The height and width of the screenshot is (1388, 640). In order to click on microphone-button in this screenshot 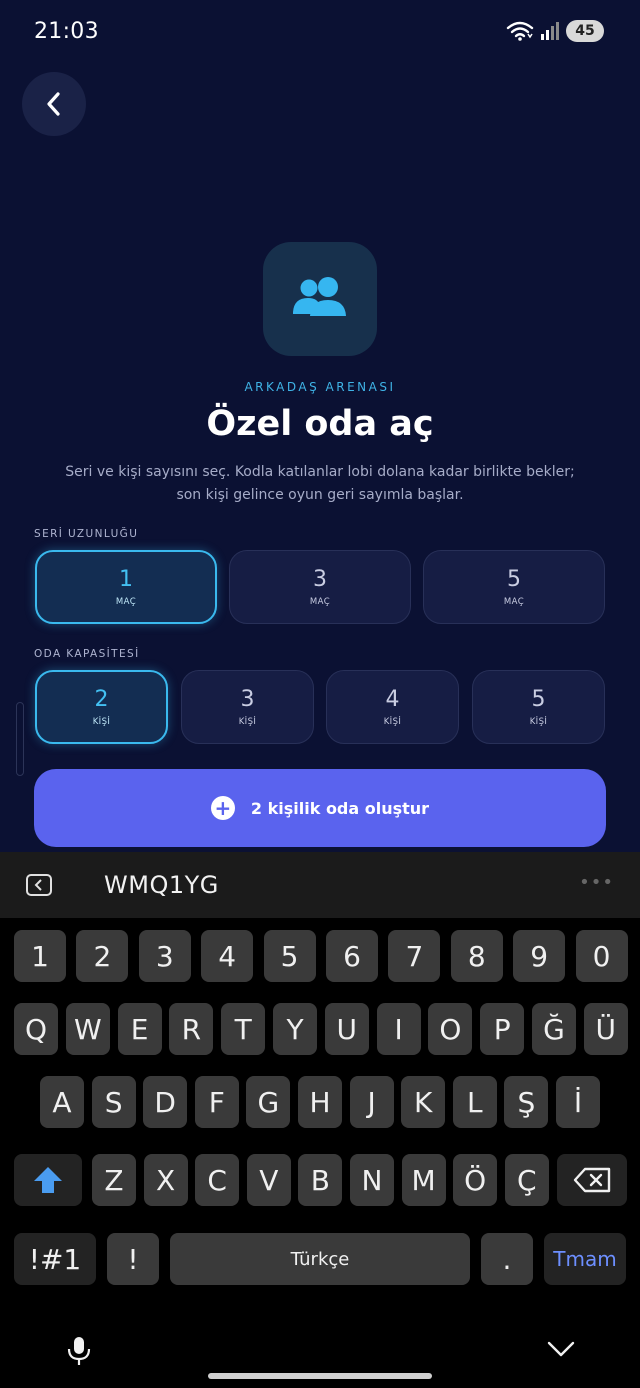, I will do `click(79, 1353)`.